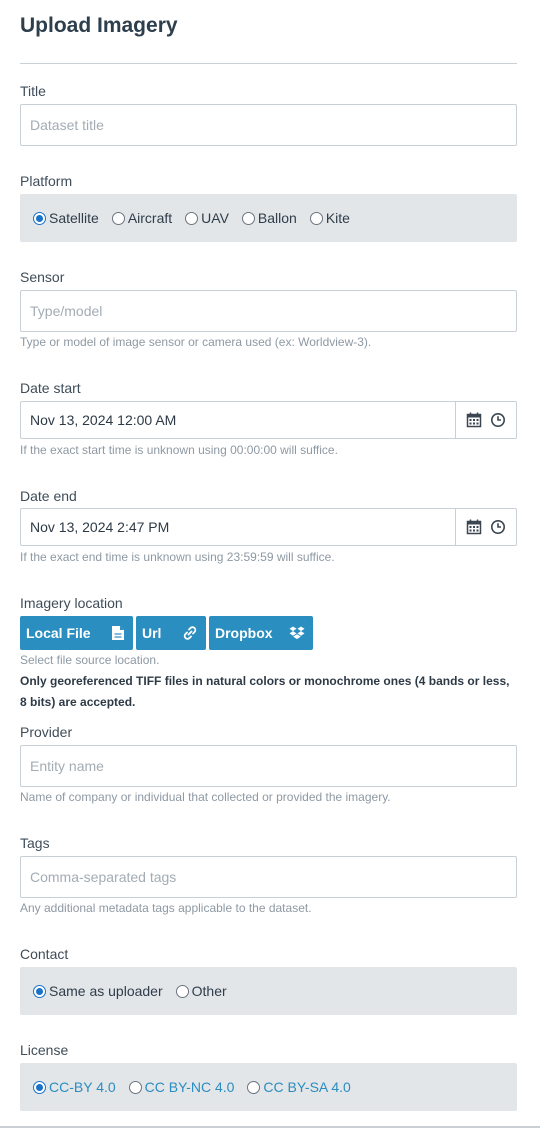 Image resolution: width=540 pixels, height=1129 pixels. I want to click on date-start-label: Date start, so click(50, 388).